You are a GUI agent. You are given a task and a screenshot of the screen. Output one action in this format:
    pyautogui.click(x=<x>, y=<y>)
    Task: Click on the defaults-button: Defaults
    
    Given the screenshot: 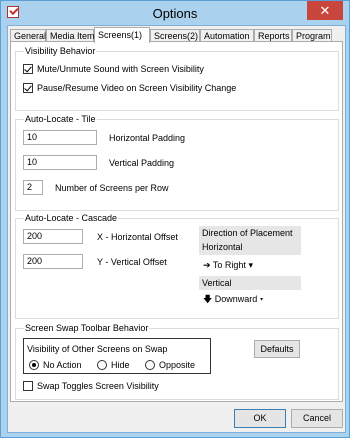 What is the action you would take?
    pyautogui.click(x=277, y=349)
    